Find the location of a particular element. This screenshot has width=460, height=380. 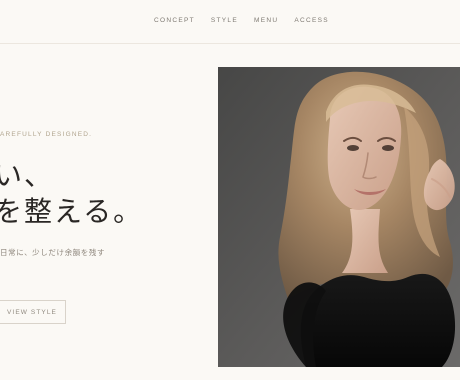

nav-item-style: STYLE is located at coordinates (224, 21).